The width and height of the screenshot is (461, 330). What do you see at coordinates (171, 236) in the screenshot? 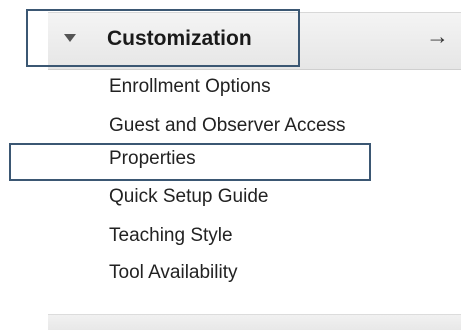
I see `menu-item-teaching-style: Teaching Style` at bounding box center [171, 236].